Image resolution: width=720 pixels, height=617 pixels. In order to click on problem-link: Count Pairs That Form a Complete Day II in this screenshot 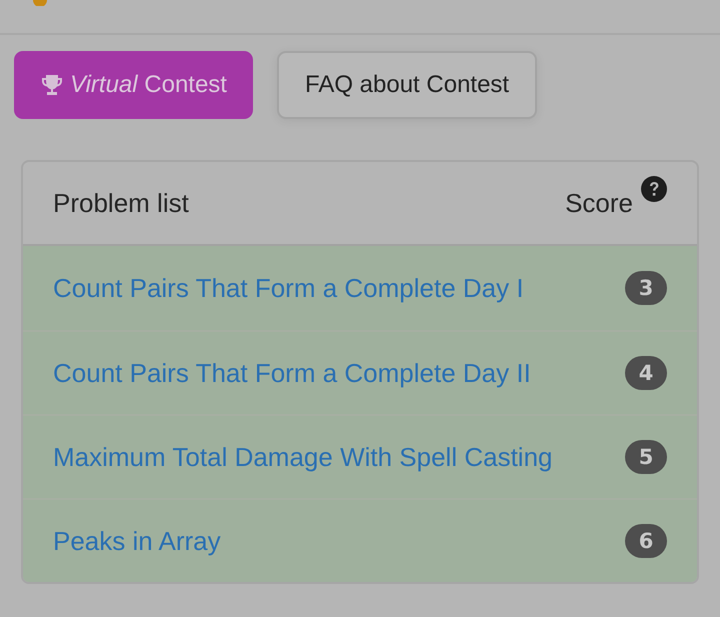, I will do `click(292, 373)`.